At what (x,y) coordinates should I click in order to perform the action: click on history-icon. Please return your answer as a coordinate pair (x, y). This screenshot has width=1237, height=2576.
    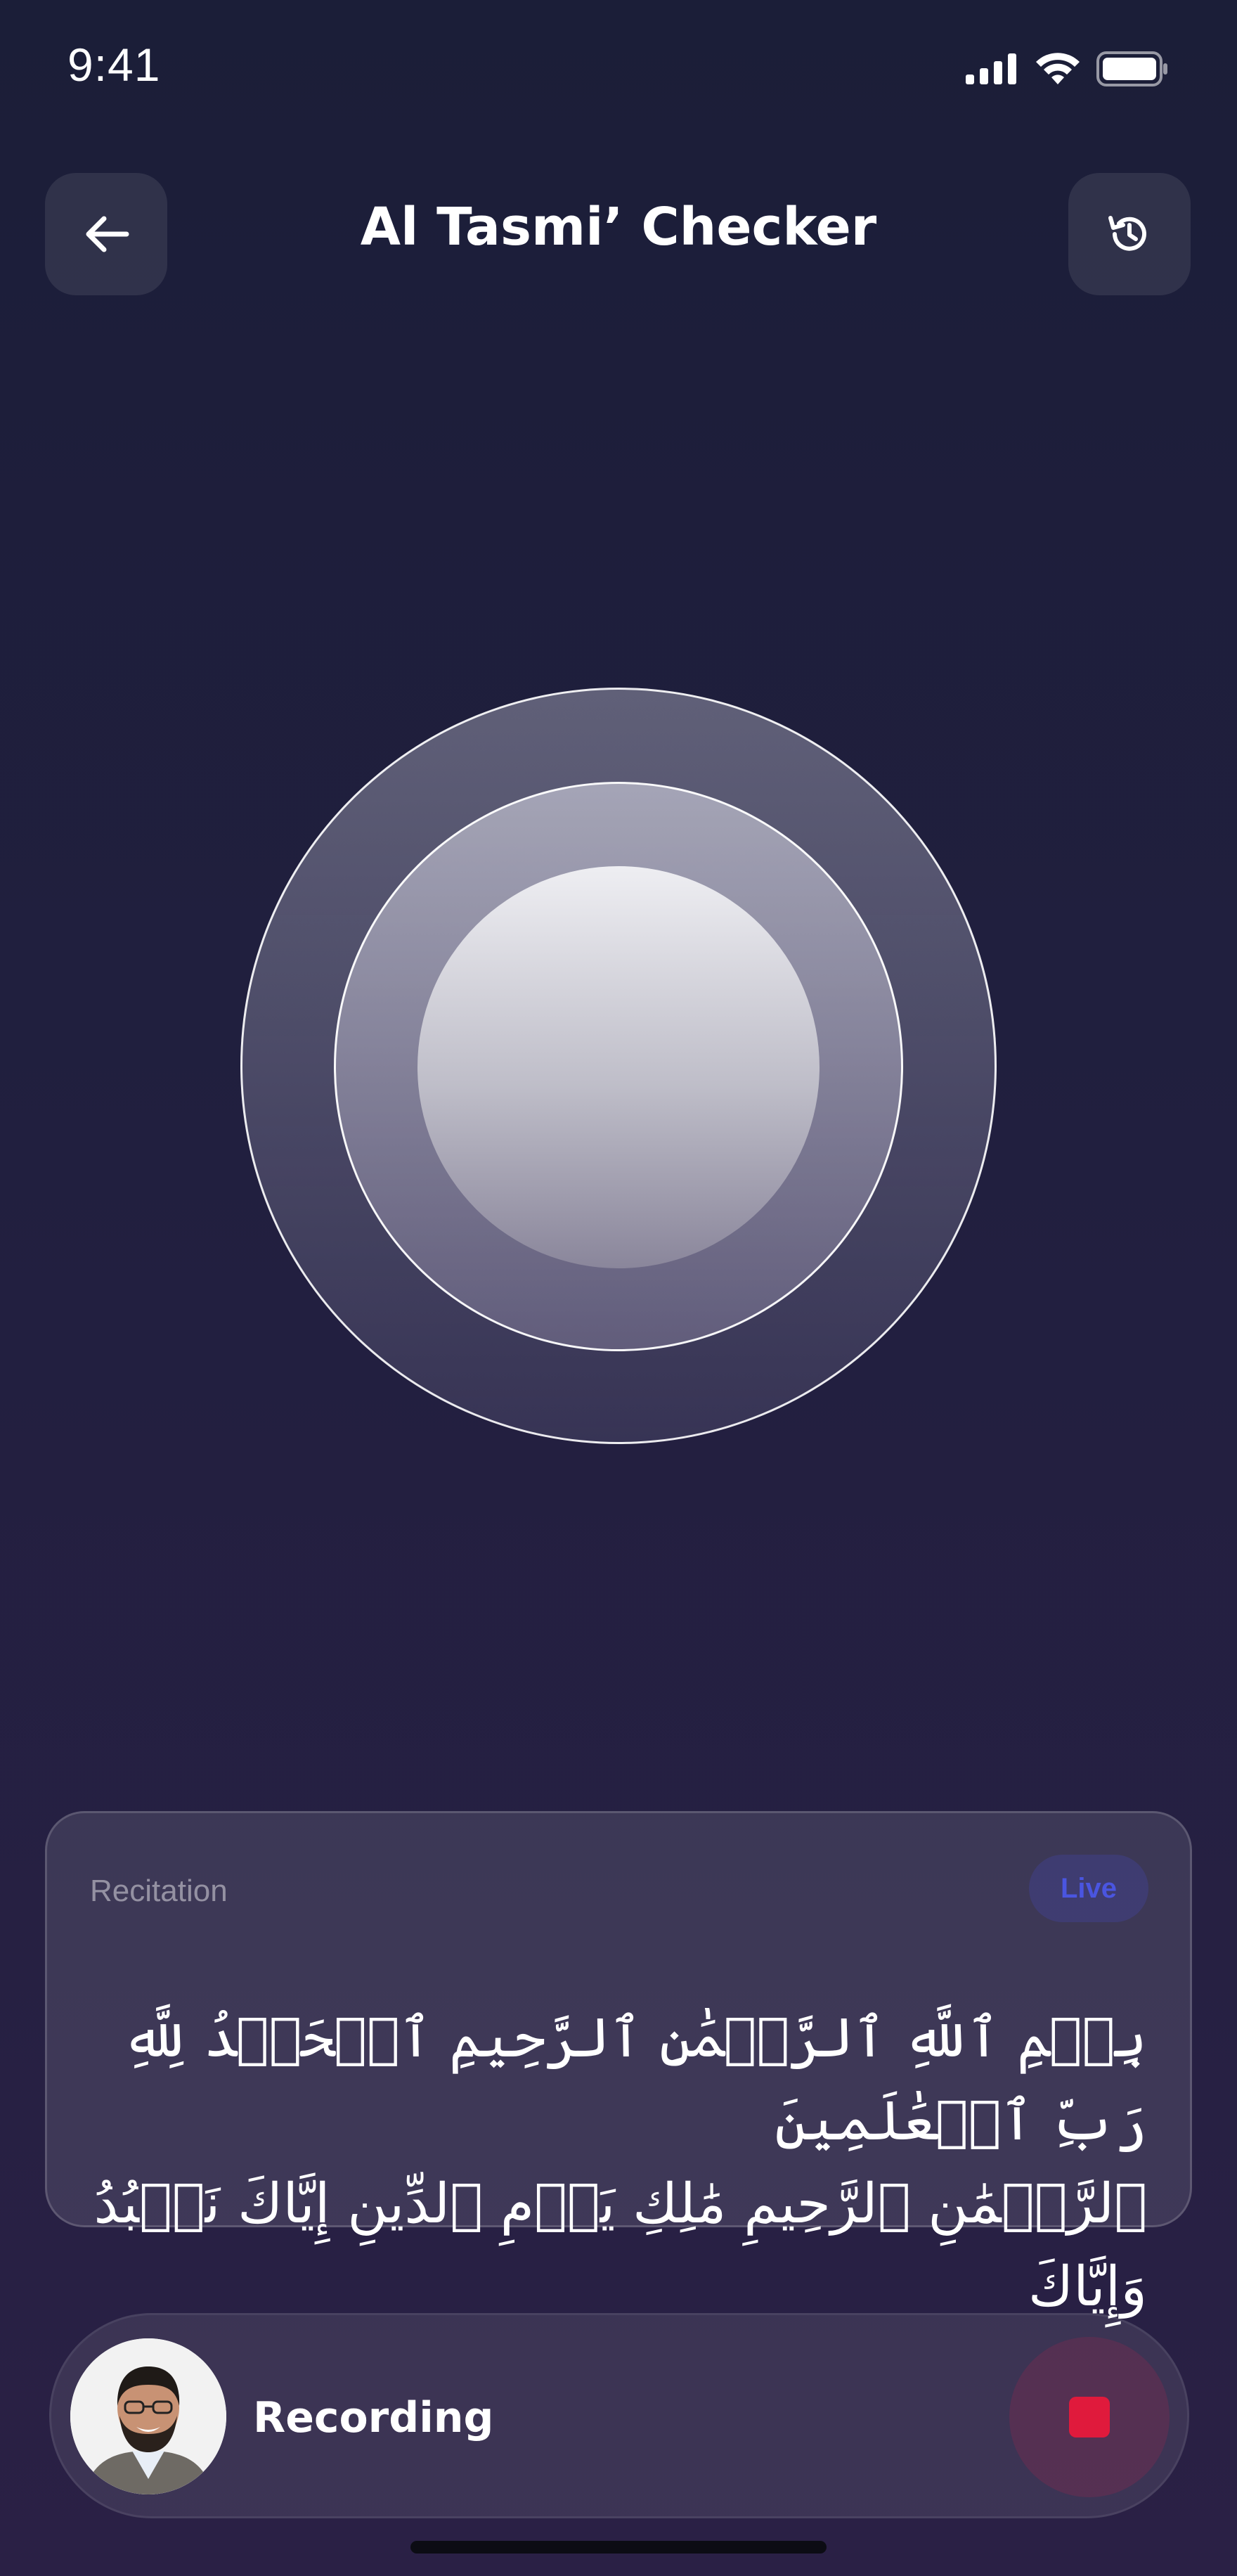
    Looking at the image, I should click on (1127, 233).